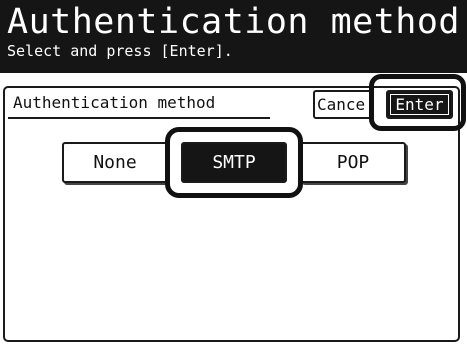  Describe the element at coordinates (115, 162) in the screenshot. I see `option-none-button: None` at that location.